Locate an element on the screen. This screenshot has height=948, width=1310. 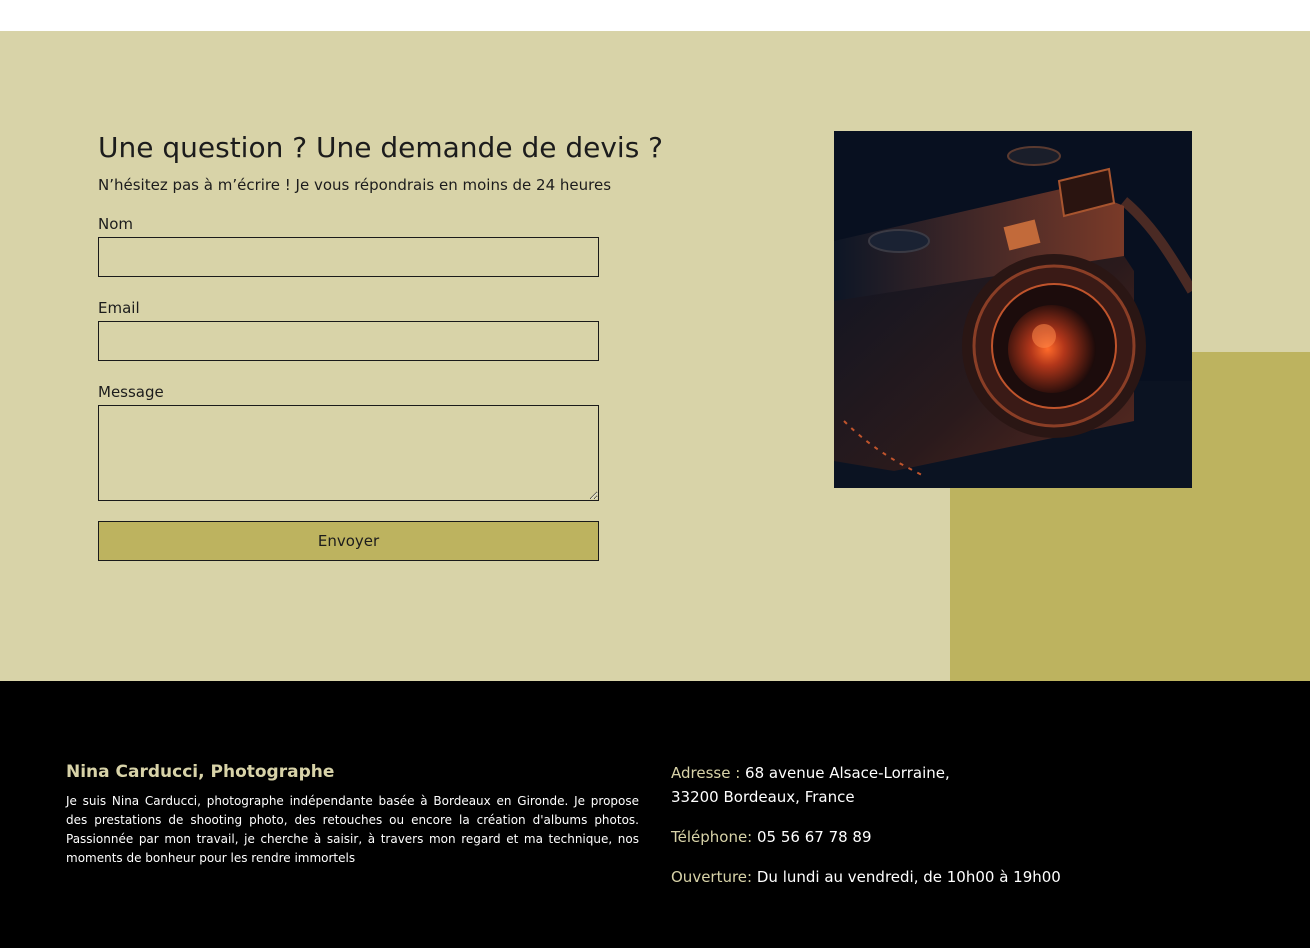
address-line1: 68 avenue Alsace-Lorraine, is located at coordinates (847, 773).